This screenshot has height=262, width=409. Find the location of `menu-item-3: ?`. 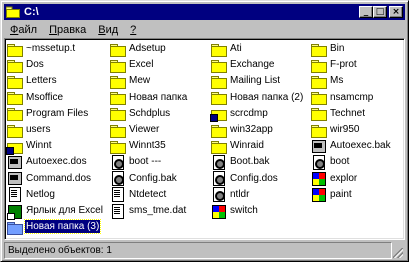

menu-item-3: ? is located at coordinates (133, 30).